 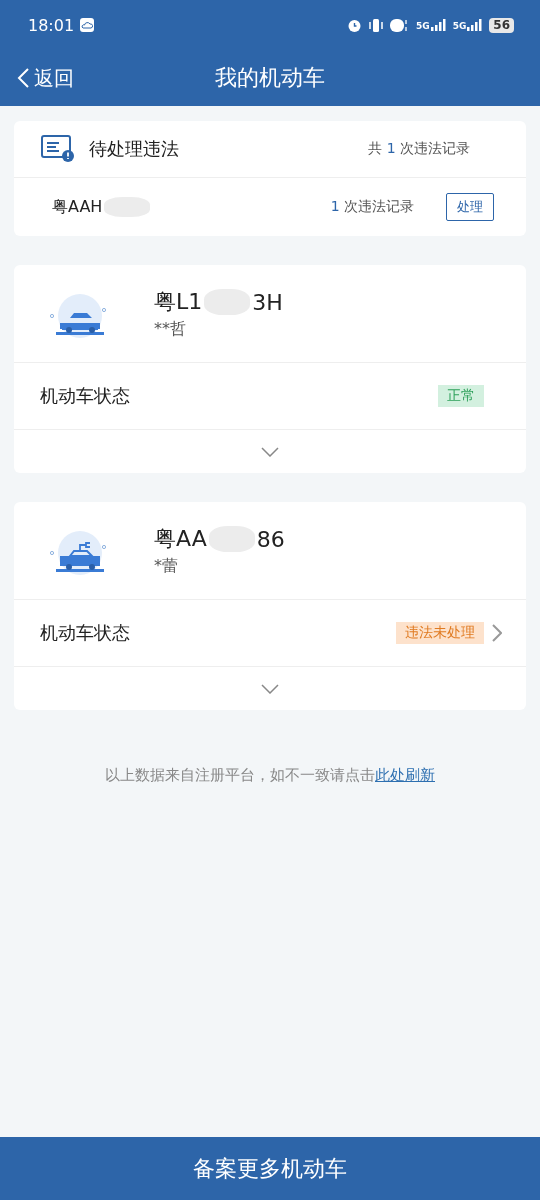 I want to click on back-button: 返回, so click(x=45, y=78).